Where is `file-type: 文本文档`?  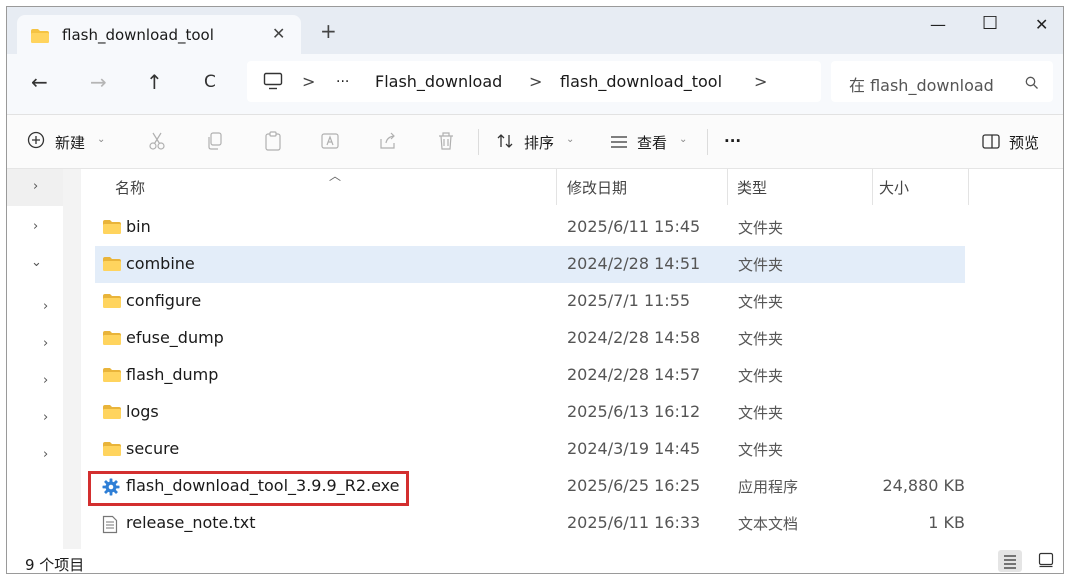 file-type: 文本文档 is located at coordinates (768, 524).